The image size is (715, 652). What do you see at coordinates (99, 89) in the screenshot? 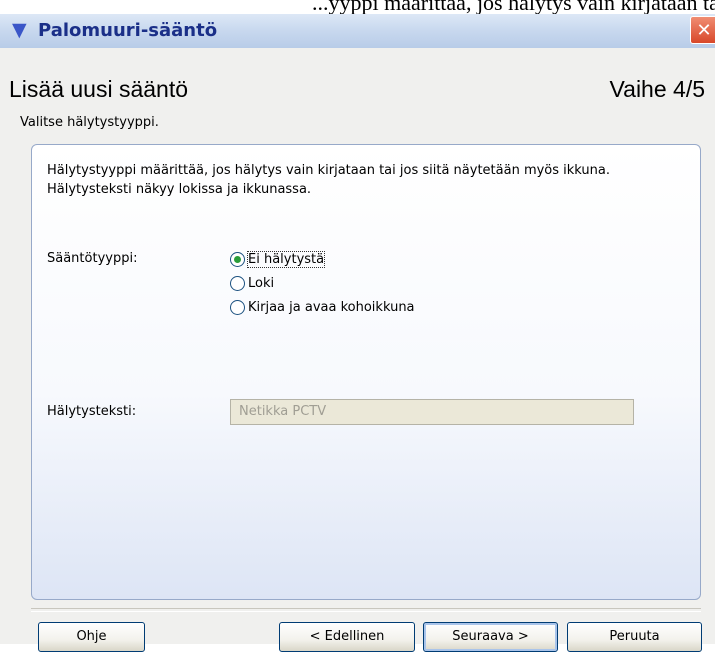
I see `page-title: Lisää uusi sääntö` at bounding box center [99, 89].